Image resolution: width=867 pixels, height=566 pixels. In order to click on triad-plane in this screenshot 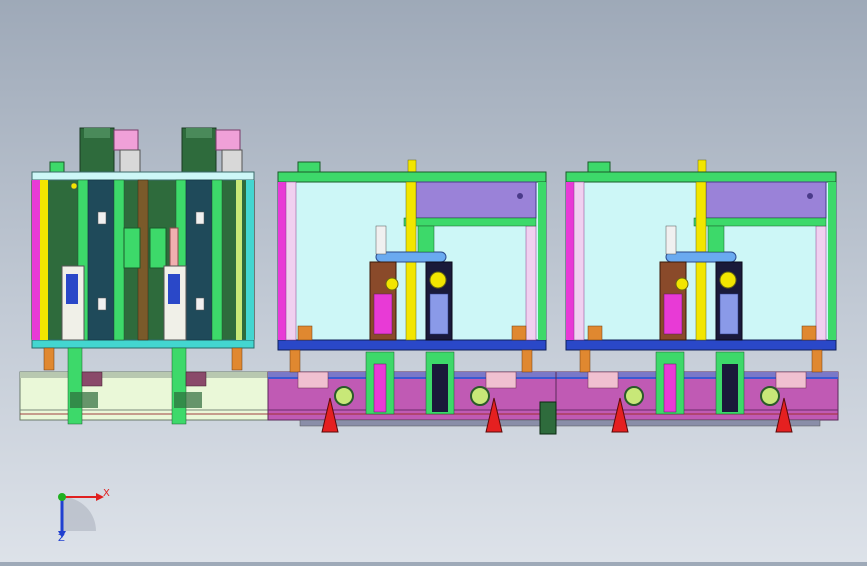, I will do `click(79, 514)`.